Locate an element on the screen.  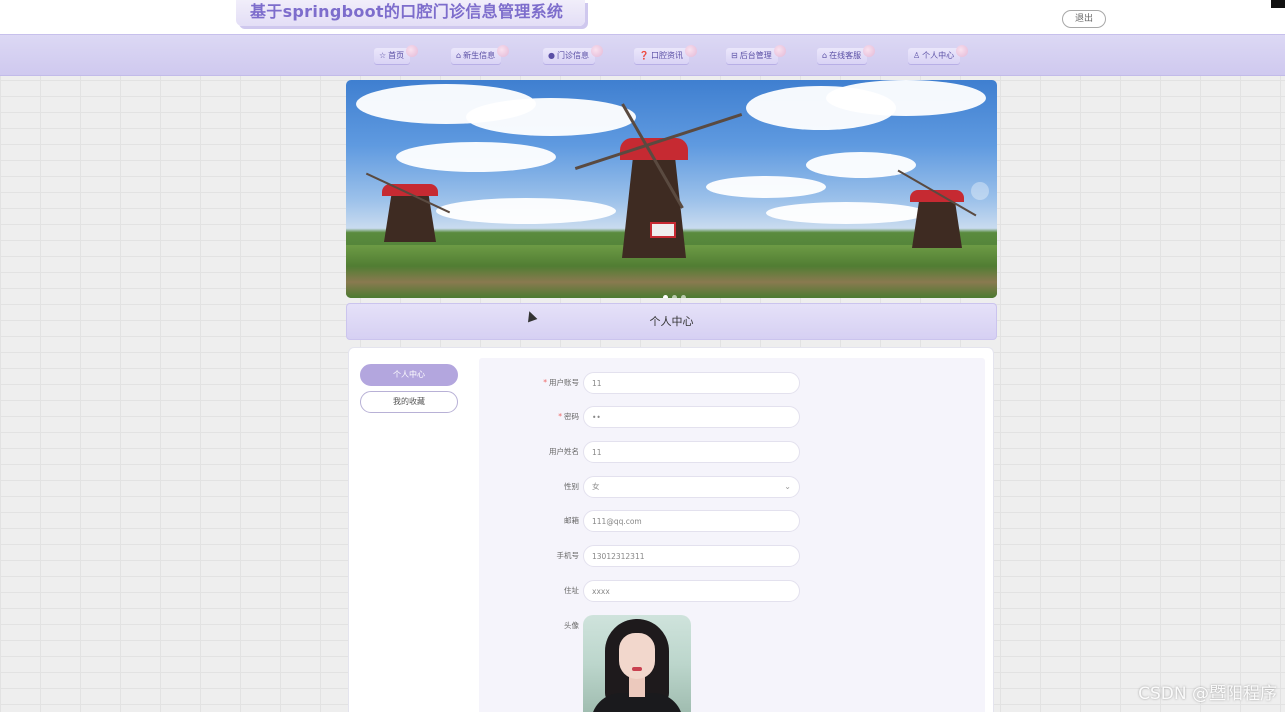
nav-item-dental-news: ❓ 口腔资讯 is located at coordinates (665, 54).